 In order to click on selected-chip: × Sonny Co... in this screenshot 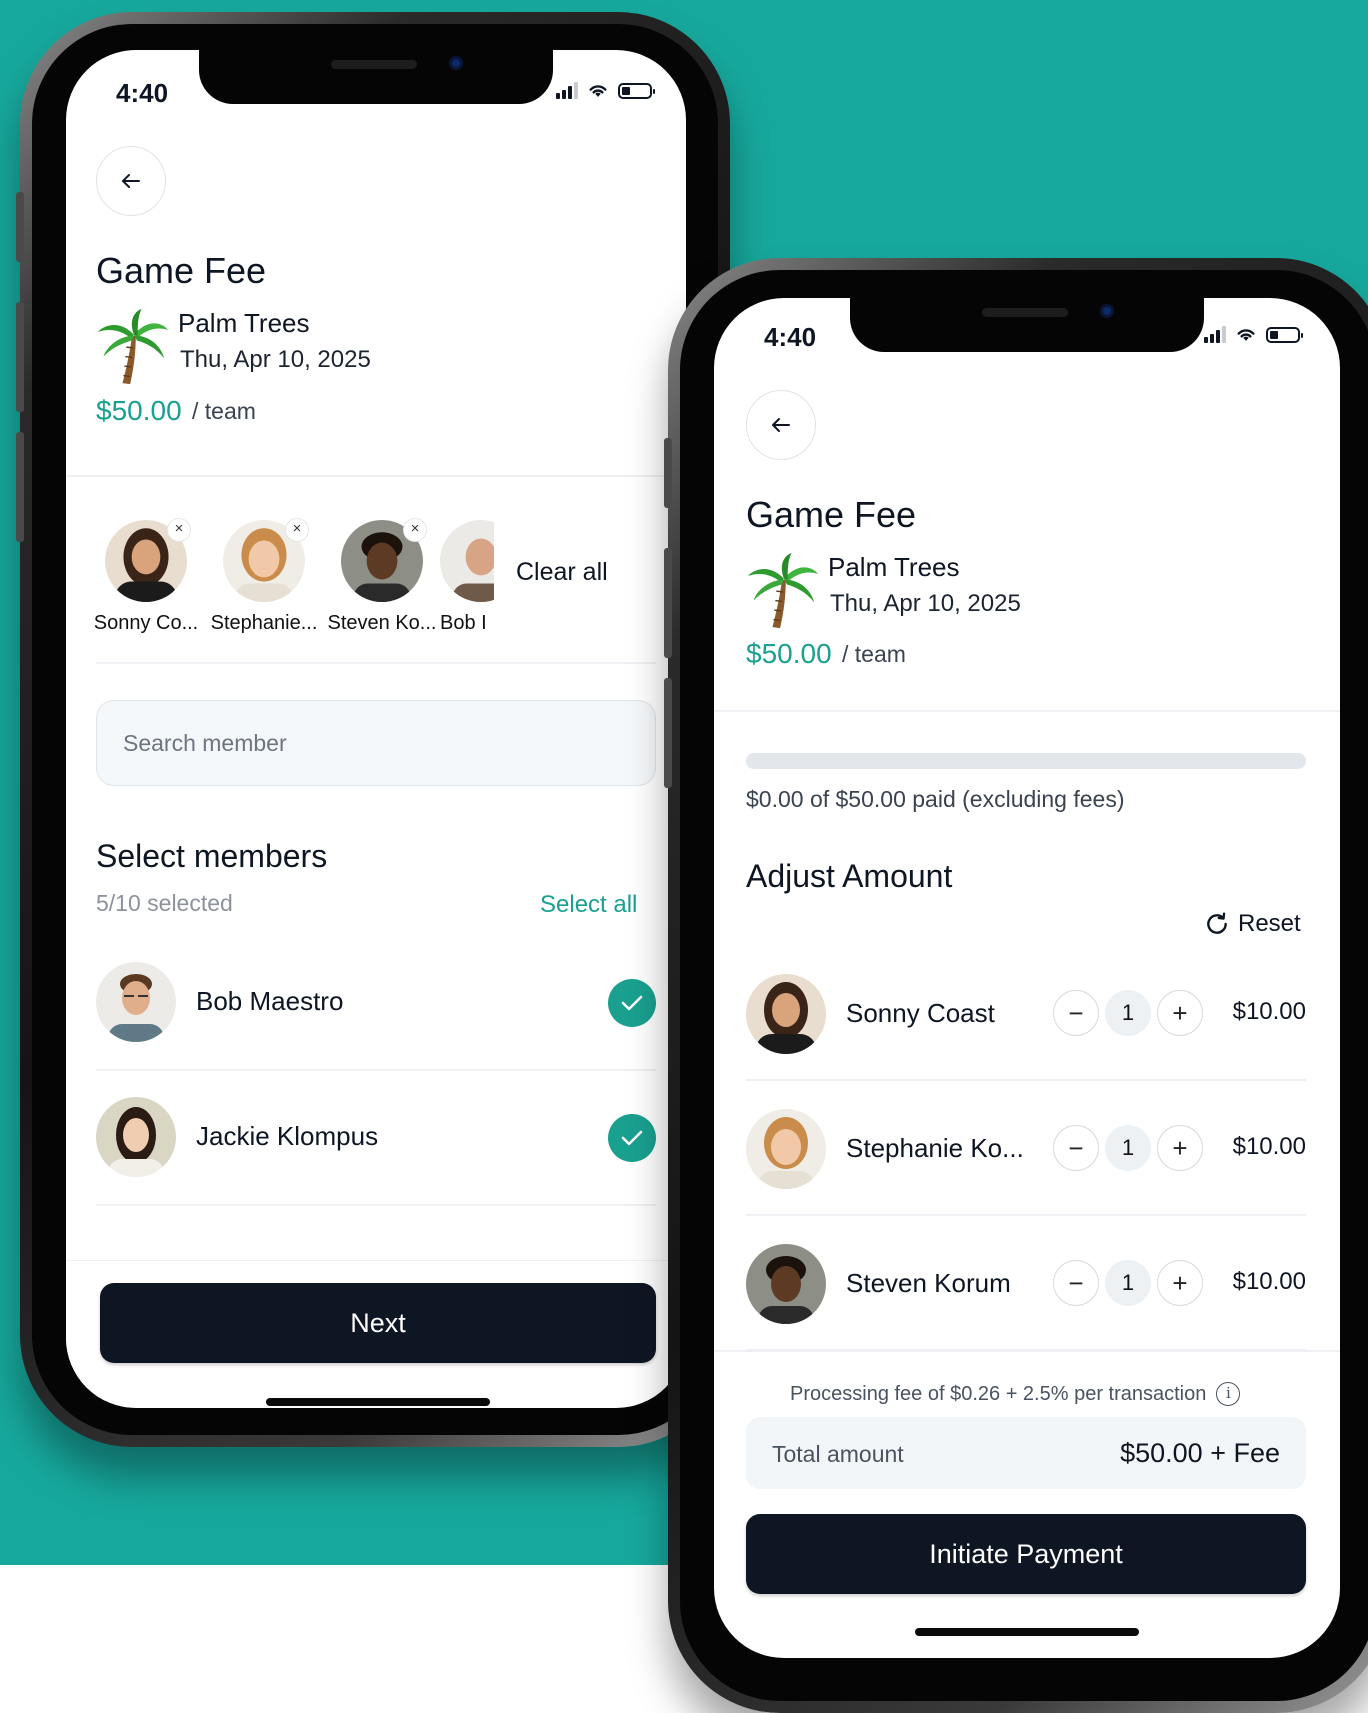, I will do `click(146, 576)`.